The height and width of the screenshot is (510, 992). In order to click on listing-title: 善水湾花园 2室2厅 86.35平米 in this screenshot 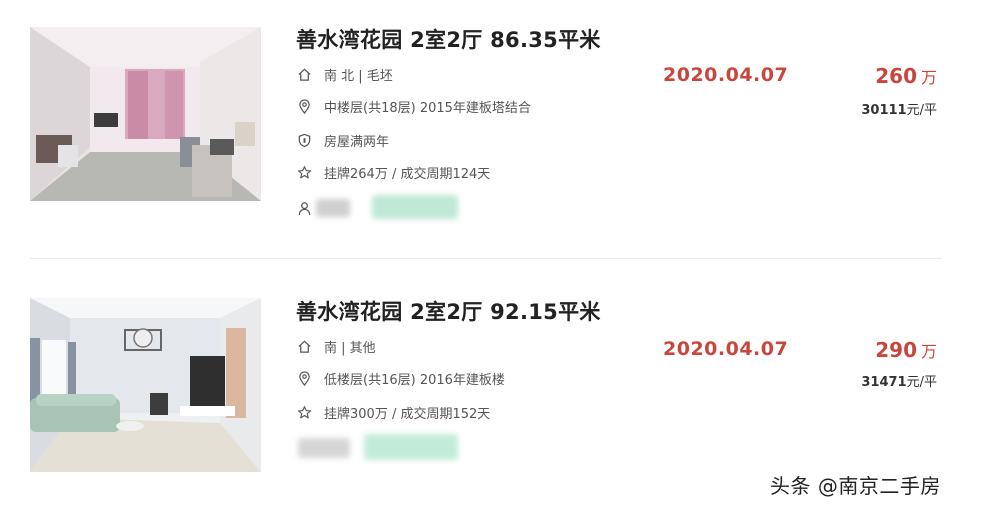, I will do `click(448, 39)`.